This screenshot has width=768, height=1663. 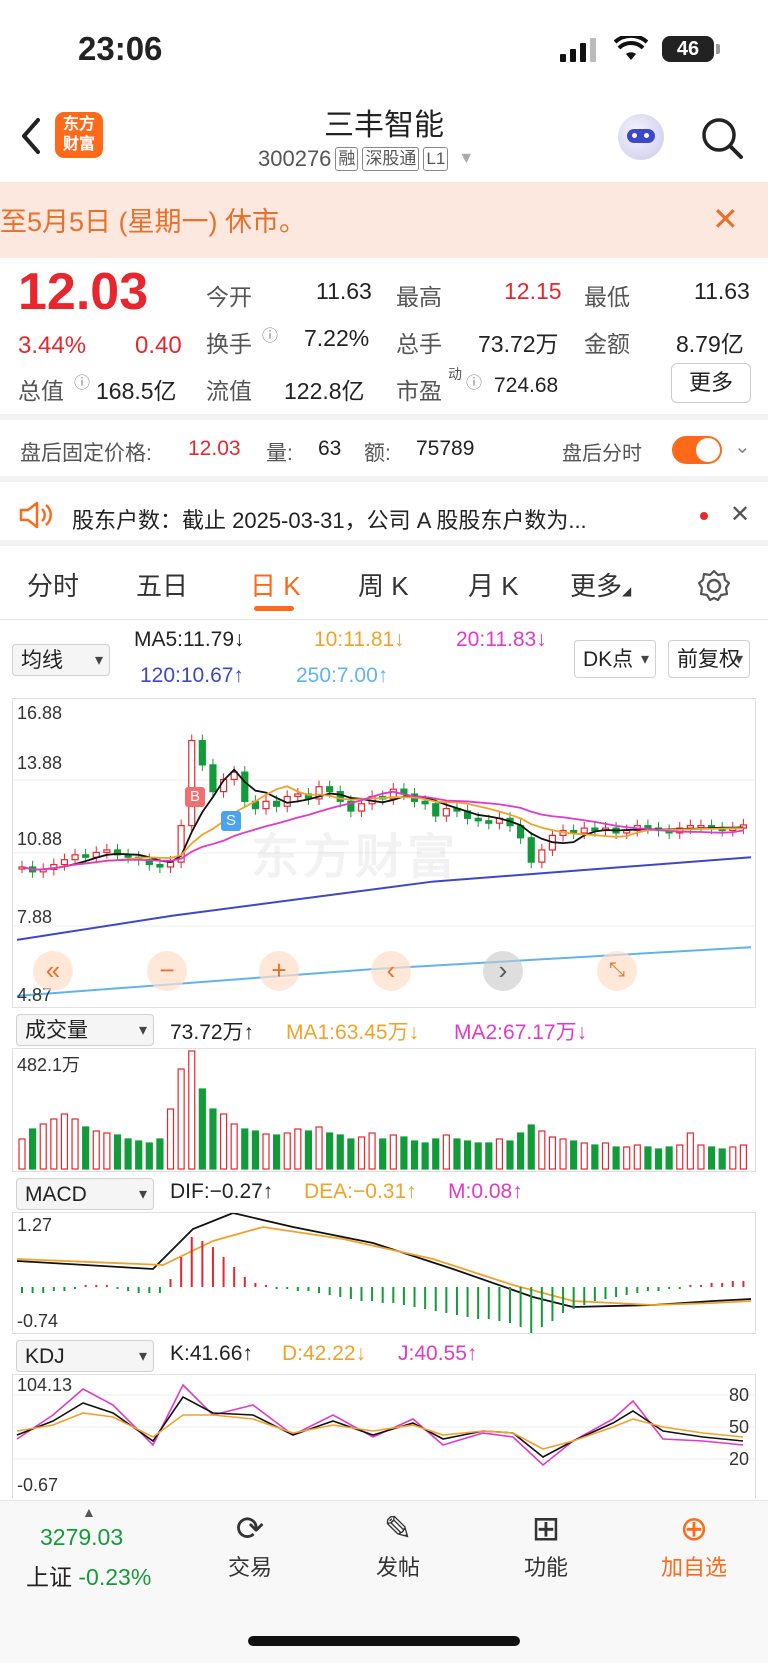 What do you see at coordinates (85, 1194) in the screenshot?
I see `macd-select: MACD` at bounding box center [85, 1194].